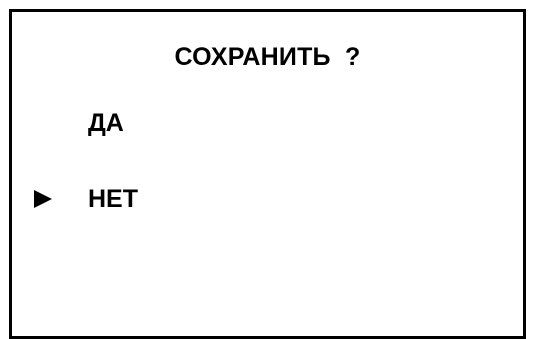 The height and width of the screenshot is (339, 533). What do you see at coordinates (267, 57) in the screenshot?
I see `save-prompt-title: СОХРАНИТЬ ?` at bounding box center [267, 57].